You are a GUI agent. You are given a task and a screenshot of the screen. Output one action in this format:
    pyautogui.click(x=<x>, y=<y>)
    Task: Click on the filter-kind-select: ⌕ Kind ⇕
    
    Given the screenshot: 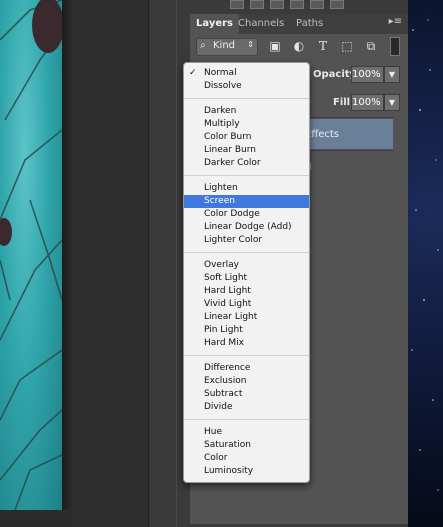 What is the action you would take?
    pyautogui.click(x=227, y=47)
    